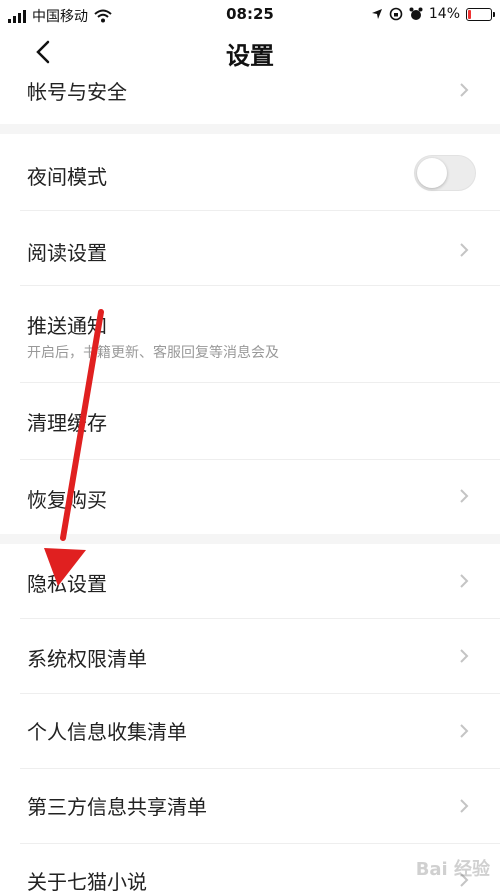 Image resolution: width=500 pixels, height=895 pixels. Describe the element at coordinates (250, 806) in the screenshot. I see `settings-item-third-party: 第三方信息共享清单` at that location.